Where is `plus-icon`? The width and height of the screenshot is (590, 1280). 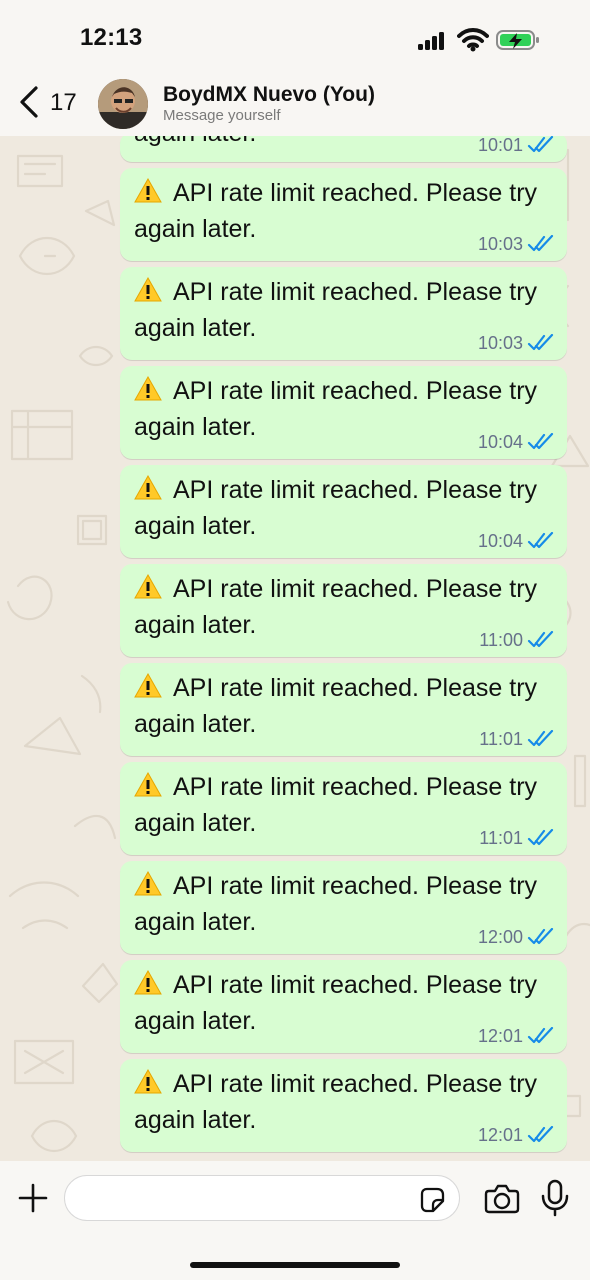 plus-icon is located at coordinates (33, 1198).